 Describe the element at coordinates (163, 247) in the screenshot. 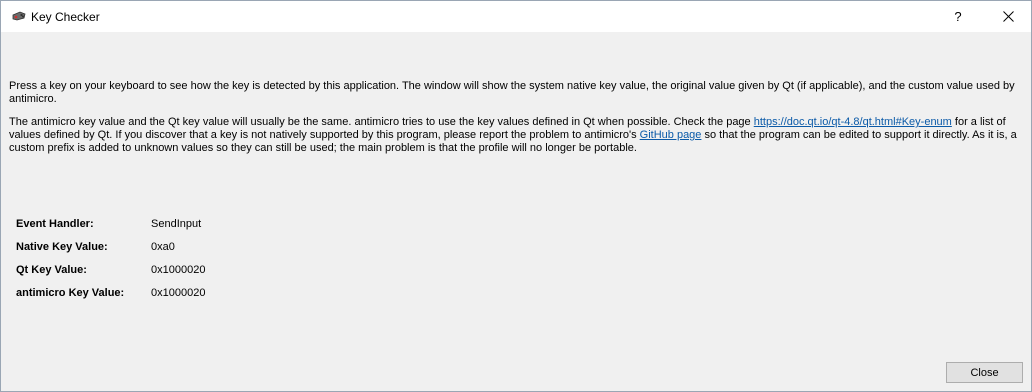

I see `native-key-value: 0xa0` at that location.